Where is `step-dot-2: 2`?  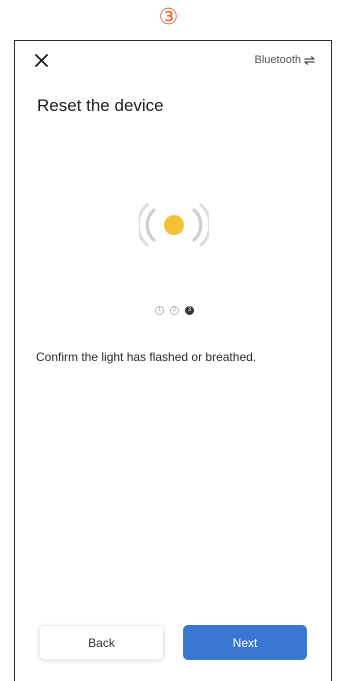 step-dot-2: 2 is located at coordinates (174, 310).